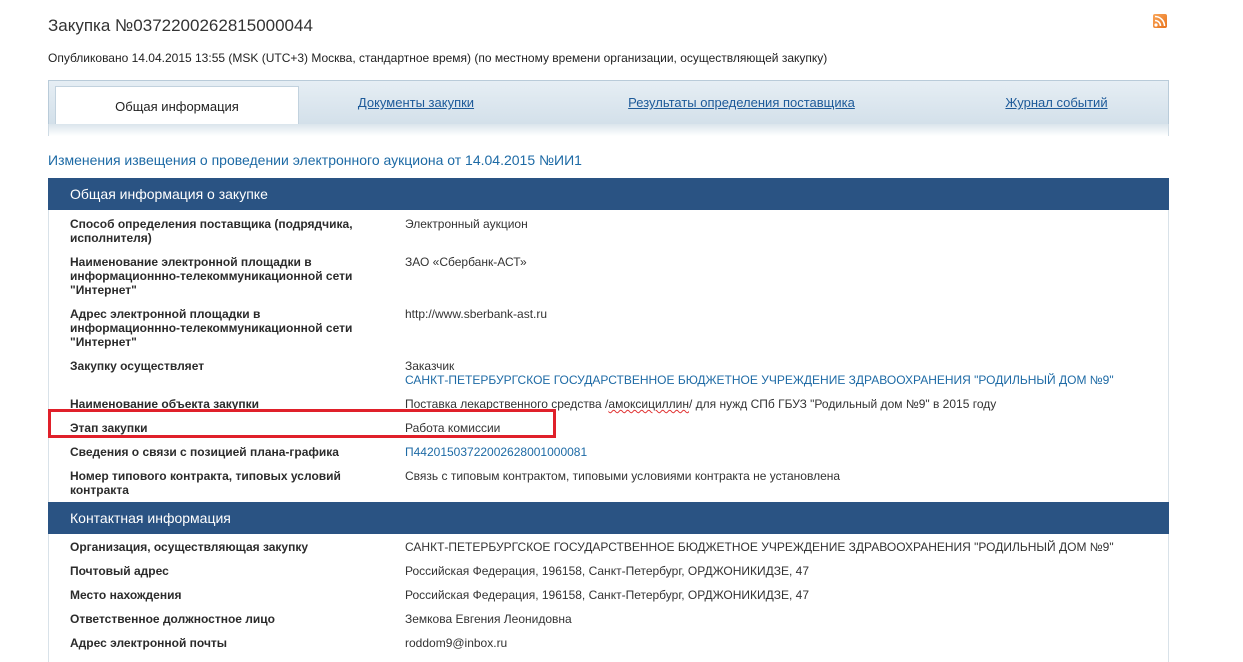  Describe the element at coordinates (1160, 21) in the screenshot. I see `rss-icon` at that location.